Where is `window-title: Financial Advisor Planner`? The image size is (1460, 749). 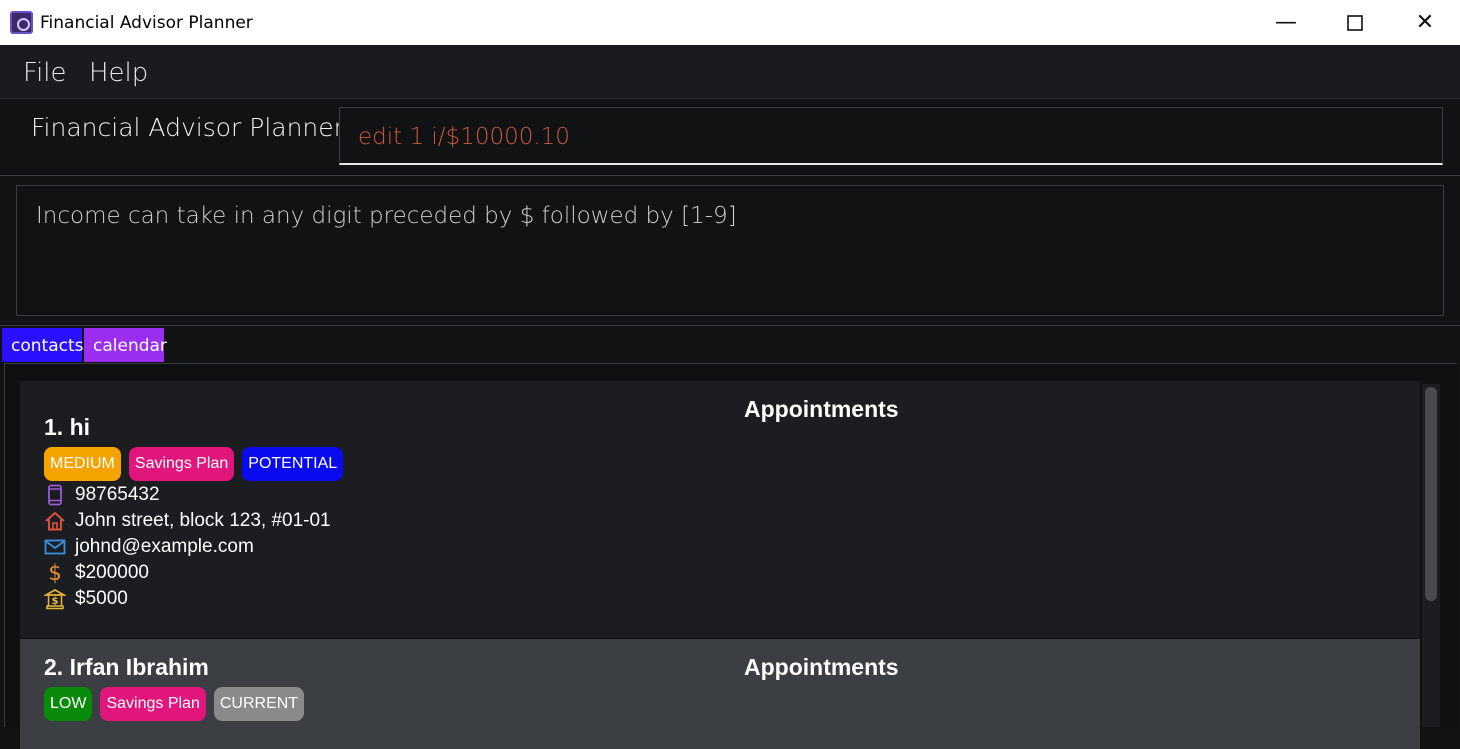
window-title: Financial Advisor Planner is located at coordinates (146, 23).